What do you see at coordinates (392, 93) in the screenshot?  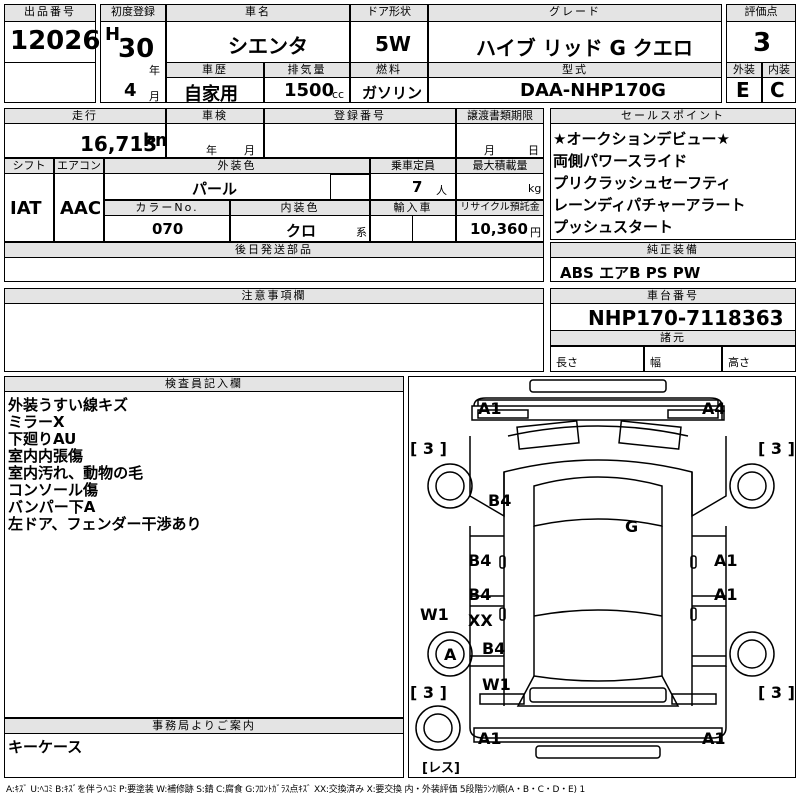 I see `fuel: ガソリン` at bounding box center [392, 93].